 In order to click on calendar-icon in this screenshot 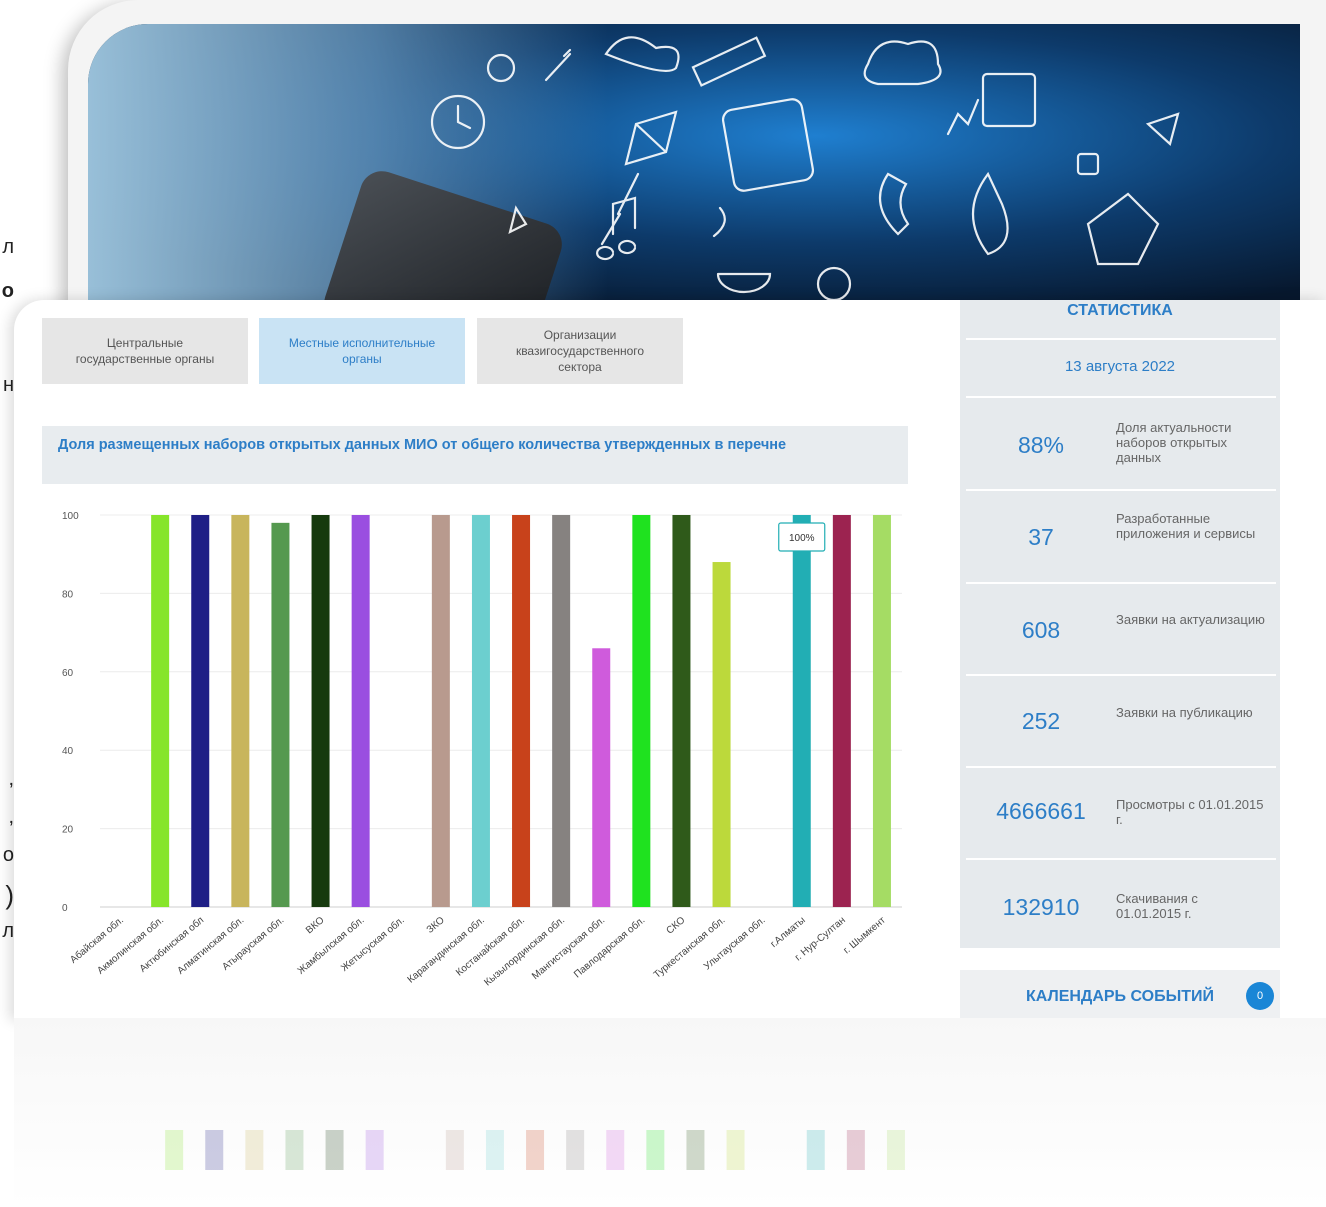, I will do `click(1009, 100)`.